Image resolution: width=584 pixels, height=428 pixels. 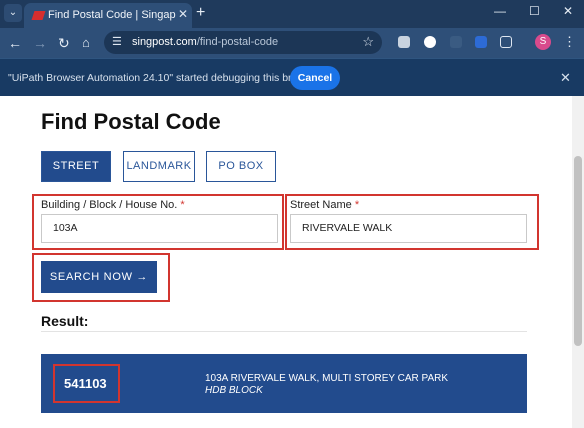 I want to click on browser-tab: Find Postal Code | Singapore Pc ✕, so click(x=108, y=15).